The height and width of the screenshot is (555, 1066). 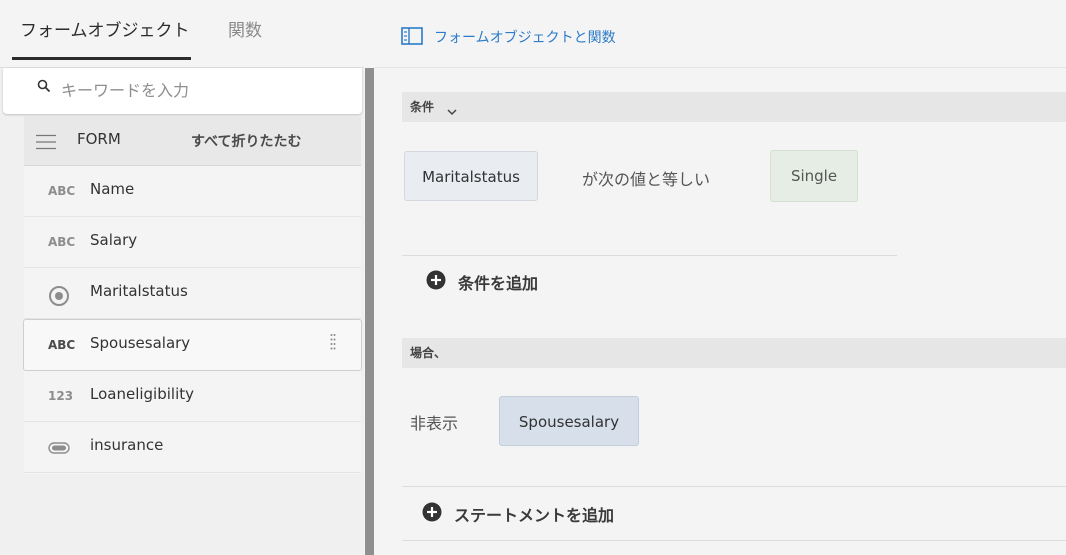 What do you see at coordinates (246, 141) in the screenshot?
I see `collapse-all-button: すべて折りたたむ` at bounding box center [246, 141].